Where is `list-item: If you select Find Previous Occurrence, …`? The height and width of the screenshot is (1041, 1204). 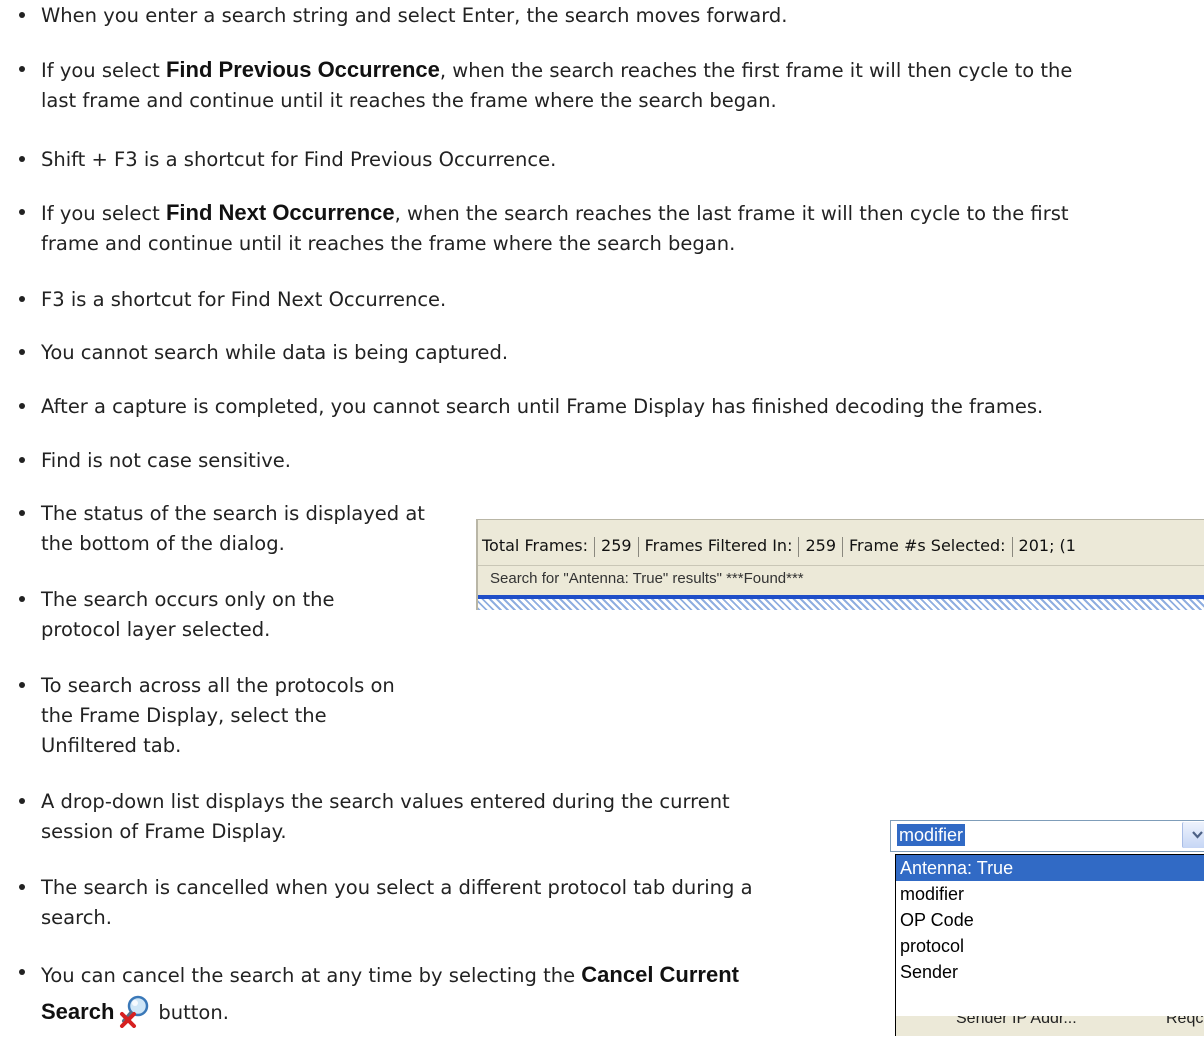
list-item: If you select Find Previous Occurrence, … is located at coordinates (536, 85).